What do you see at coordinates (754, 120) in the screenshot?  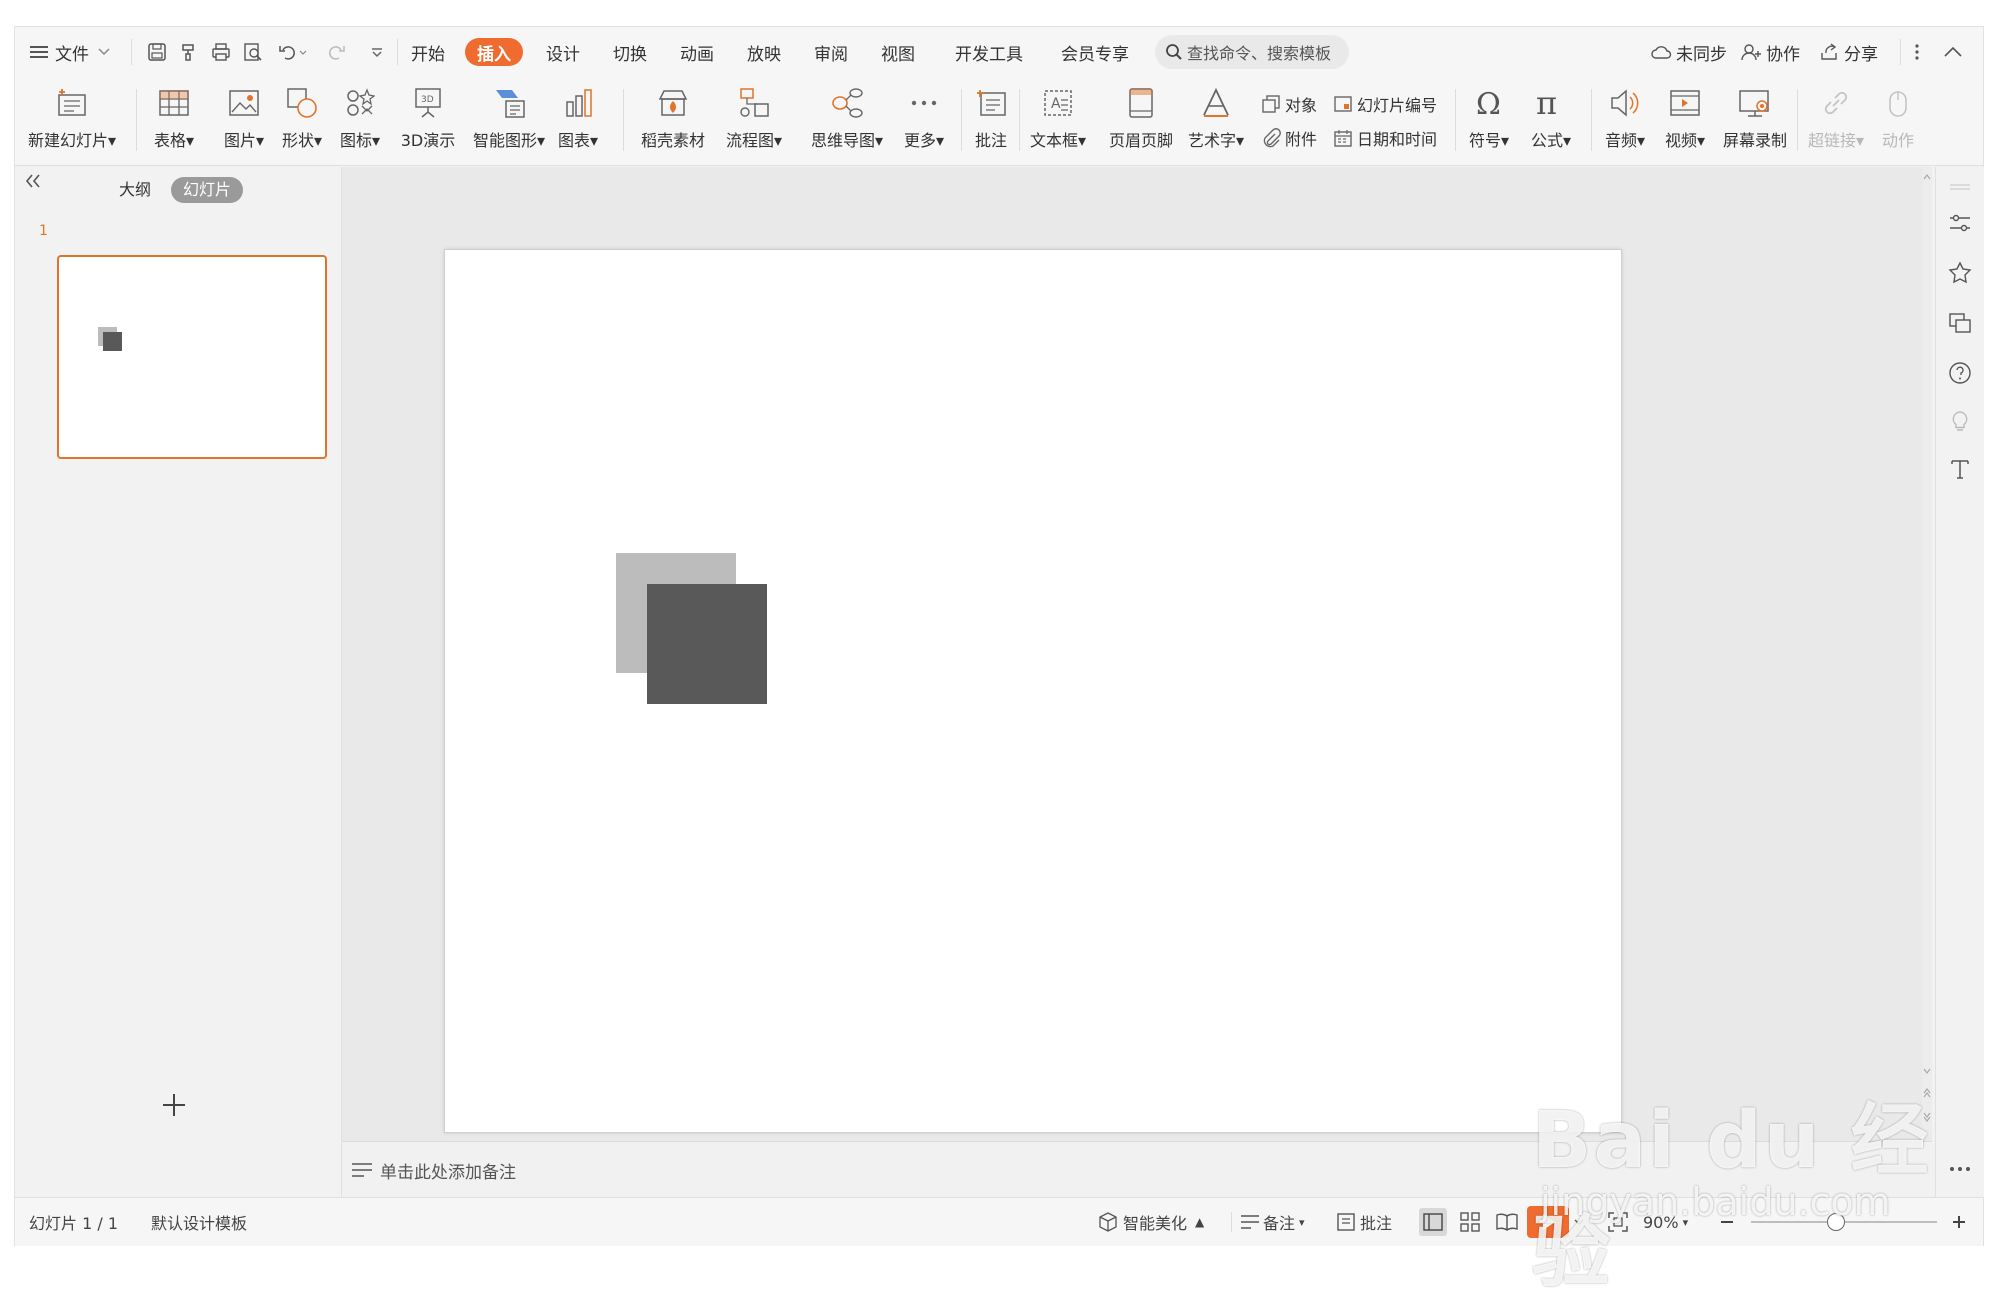 I see `flowchart-button: 流程图▾` at bounding box center [754, 120].